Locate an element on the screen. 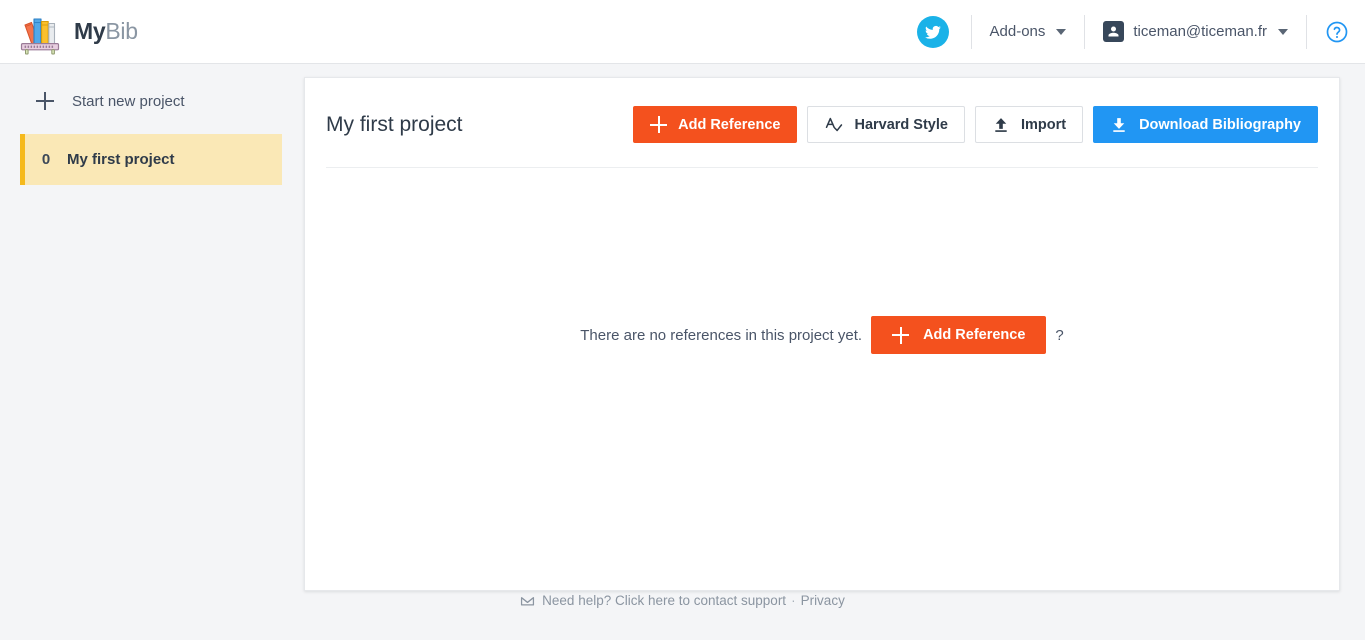  download-bibliography-button: Download Bibliography is located at coordinates (1205, 124).